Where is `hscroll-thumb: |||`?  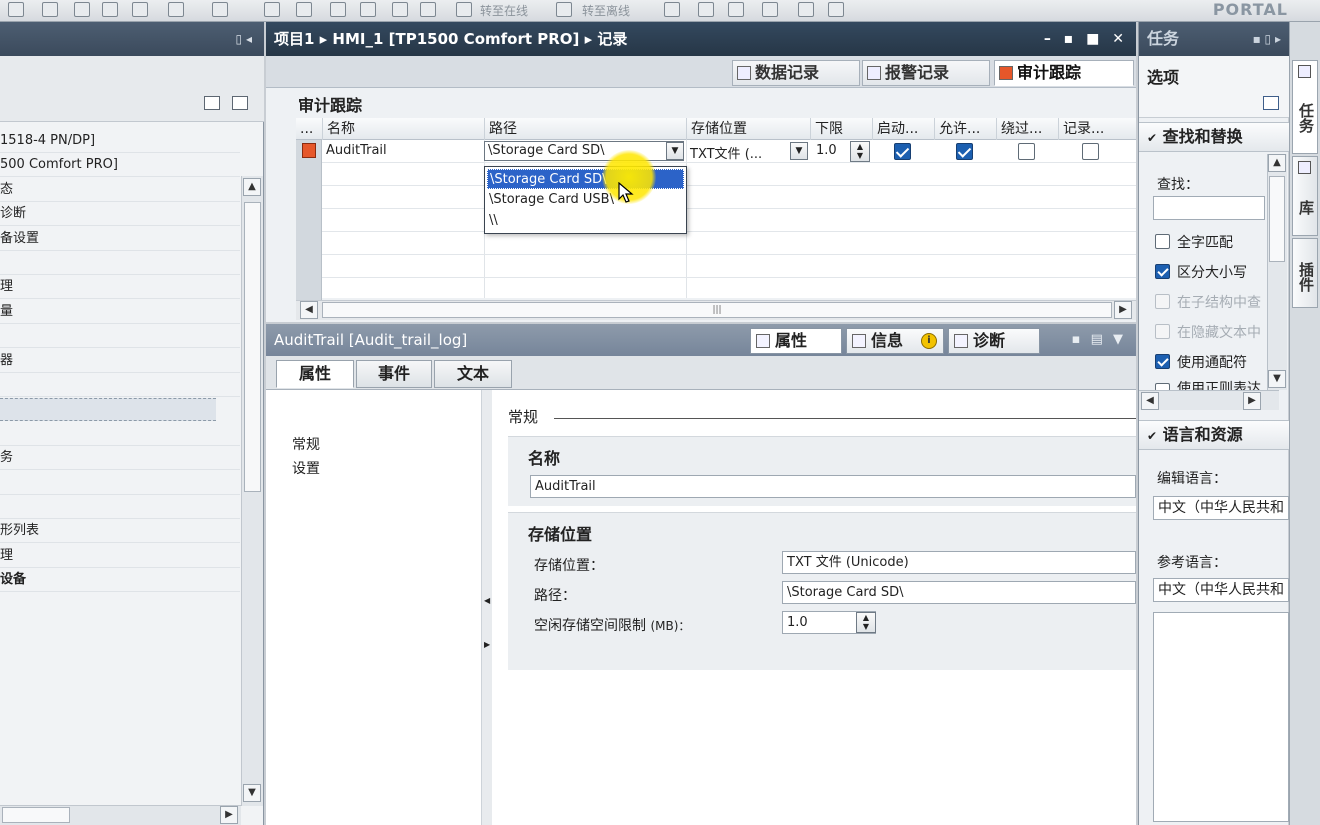
hscroll-thumb: ||| is located at coordinates (717, 310).